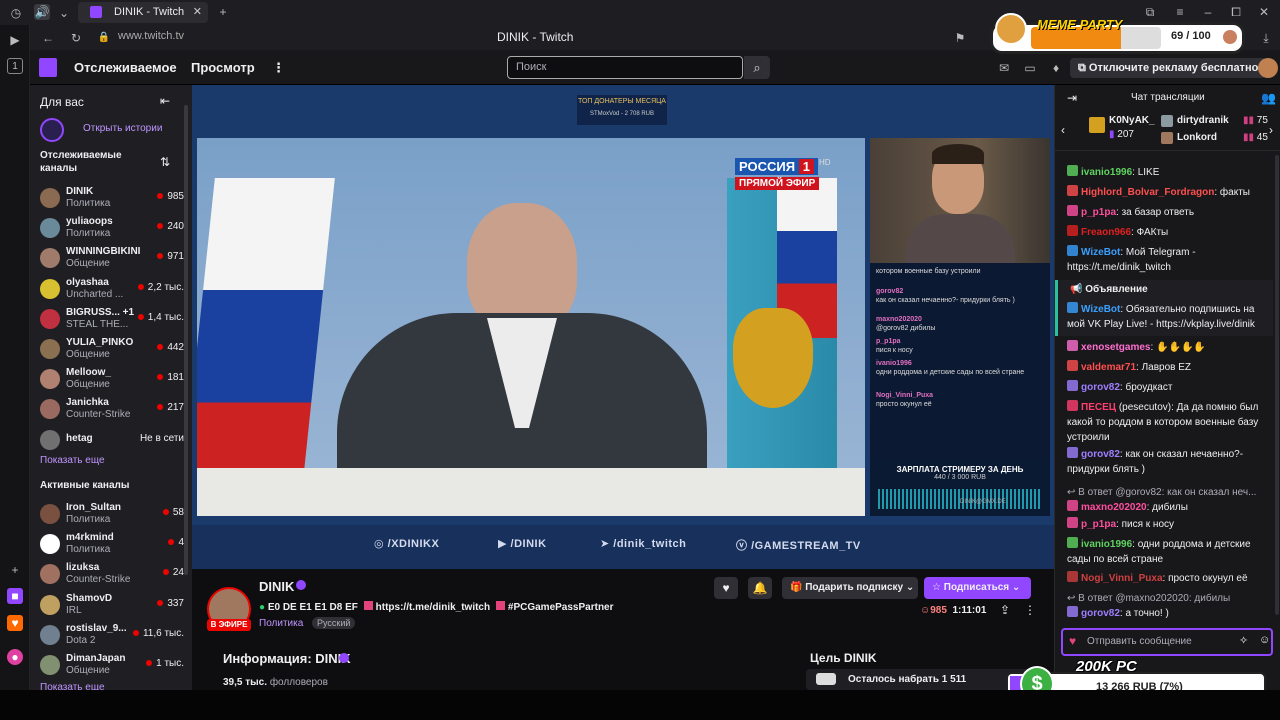 This screenshot has height=720, width=1280. I want to click on sort-icon: ⇅, so click(165, 162).